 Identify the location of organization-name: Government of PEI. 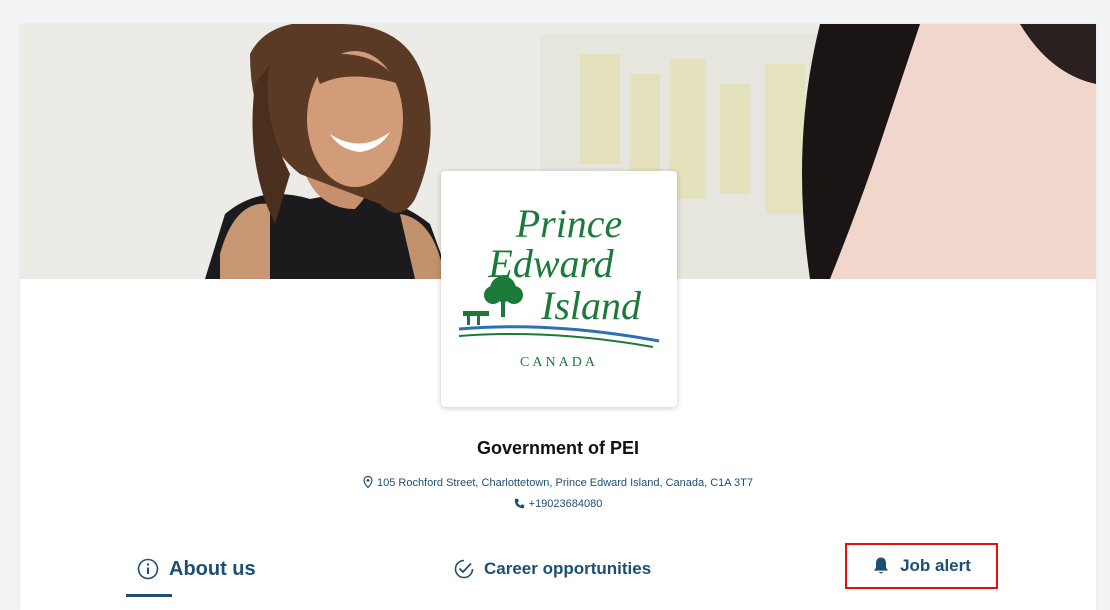
(558, 448).